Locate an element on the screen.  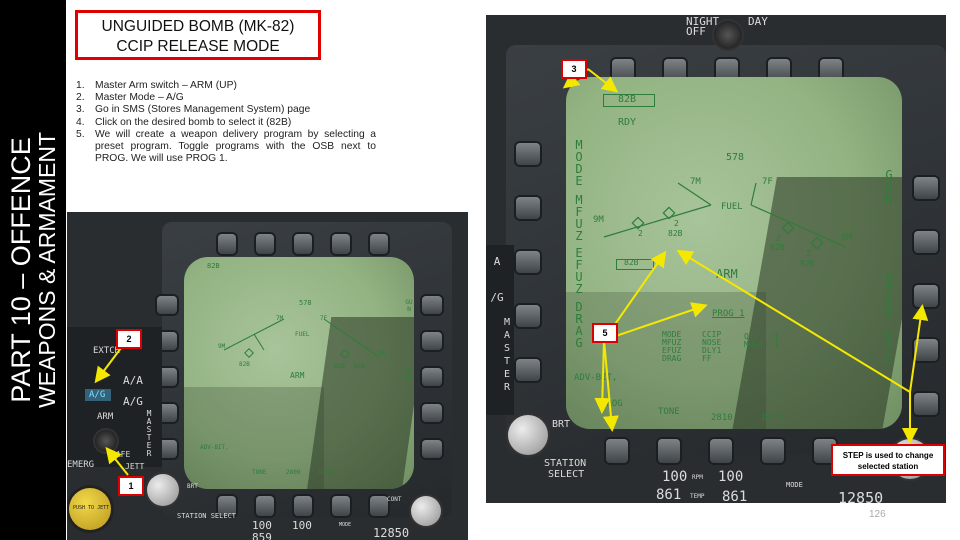
section-title: PART 10 – OFFENCE WEAPONS & ARMAMENT is located at coordinates (33, 270).